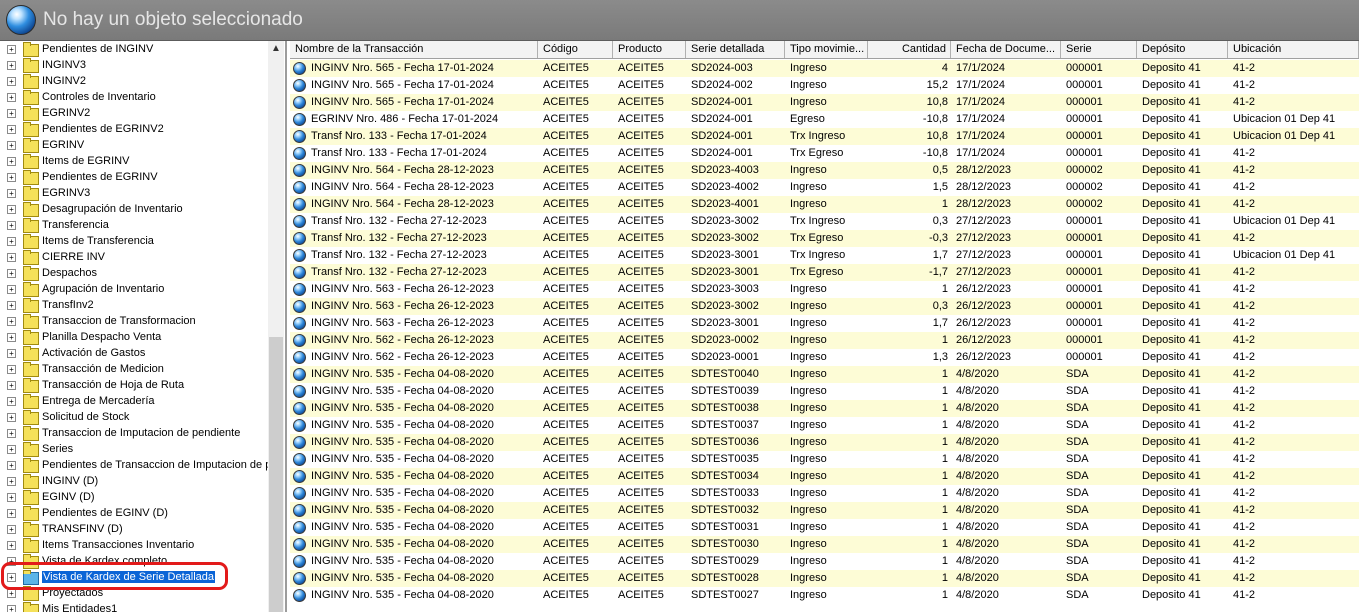  I want to click on tree-item: + Items Transacciones Inventario, so click(135, 546).